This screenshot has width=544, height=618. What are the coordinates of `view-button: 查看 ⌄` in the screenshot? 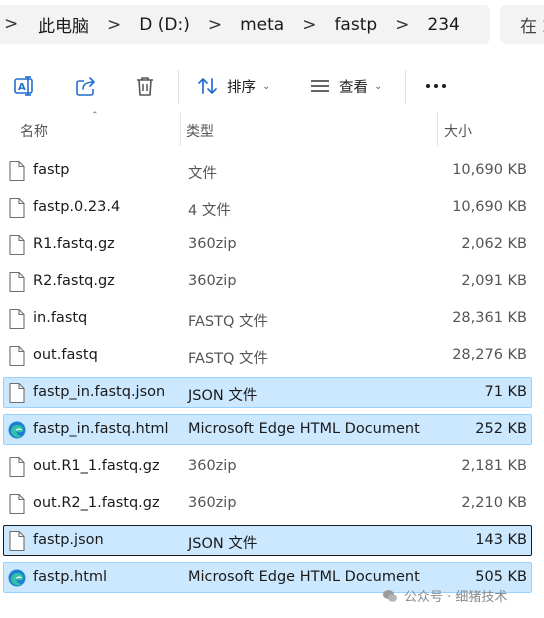 It's located at (345, 86).